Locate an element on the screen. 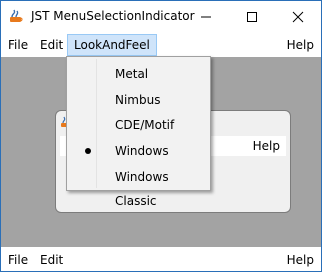  option-windows-classic: Windows Classic is located at coordinates (138, 186).